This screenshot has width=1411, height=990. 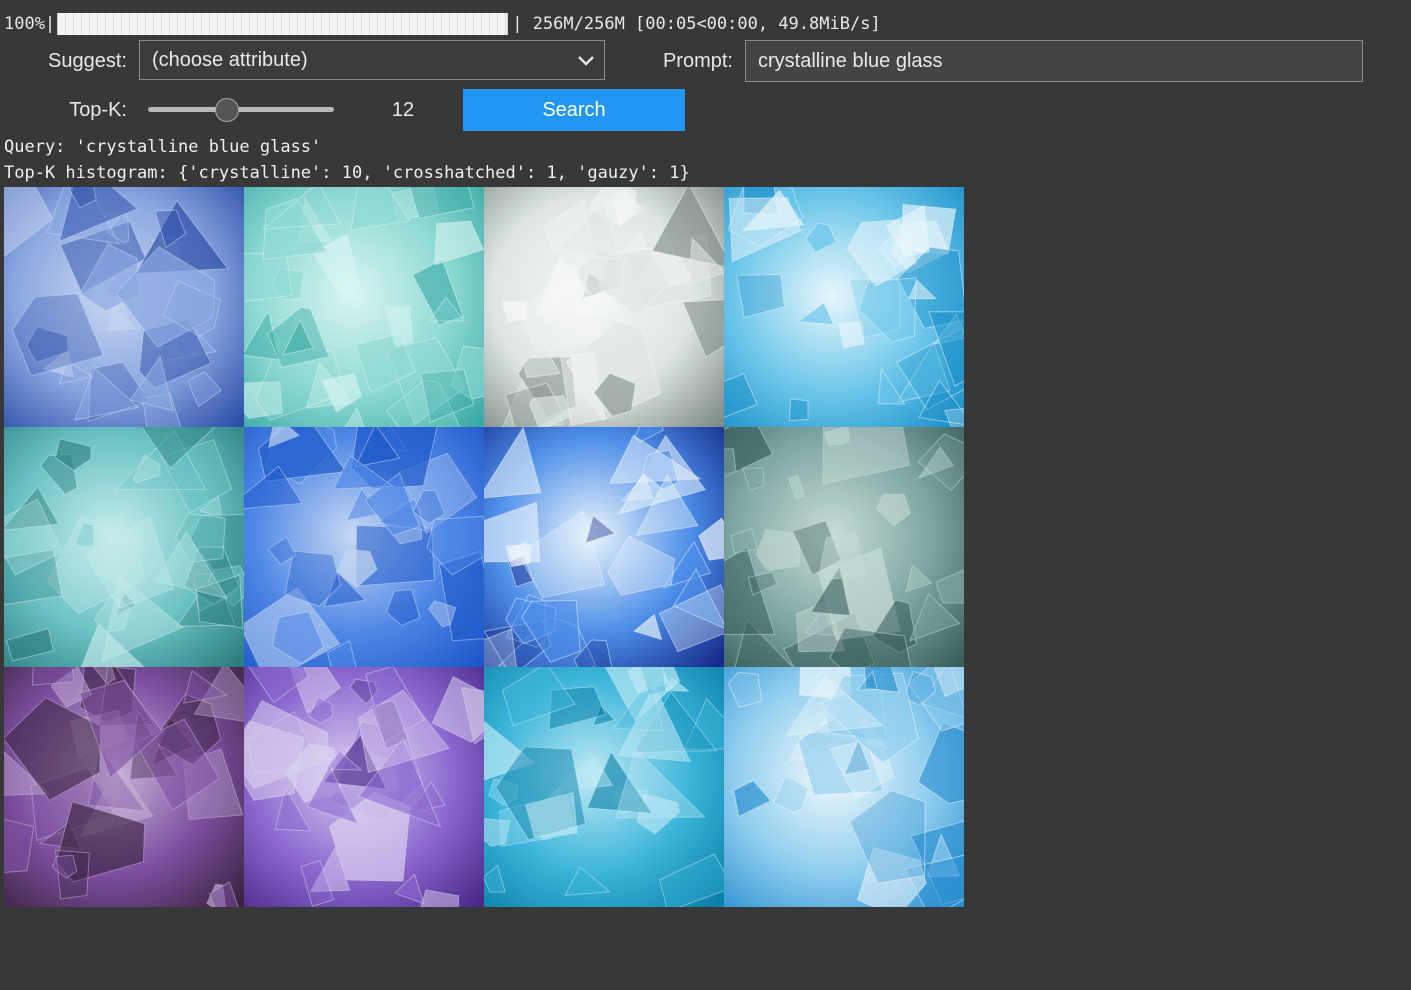 I want to click on progress-stats: 256M/256M [00:05<00:00, 49.8MiB/s], so click(x=701, y=24).